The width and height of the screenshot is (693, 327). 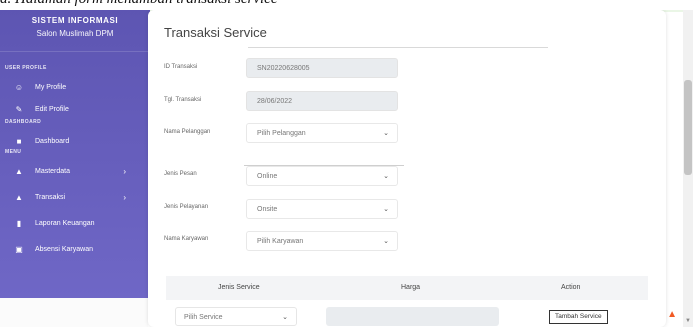 What do you see at coordinates (322, 176) in the screenshot?
I see `jenis-pesan-select: Online ⌄` at bounding box center [322, 176].